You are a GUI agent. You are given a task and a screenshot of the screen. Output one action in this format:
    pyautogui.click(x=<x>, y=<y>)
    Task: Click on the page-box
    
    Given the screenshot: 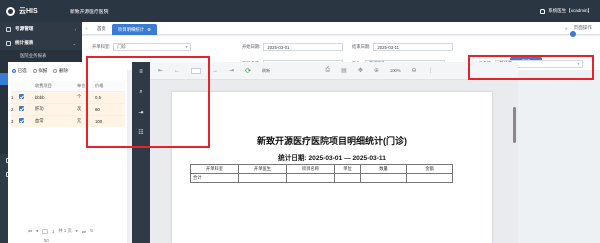 What is the action you would take?
    pyautogui.click(x=196, y=70)
    